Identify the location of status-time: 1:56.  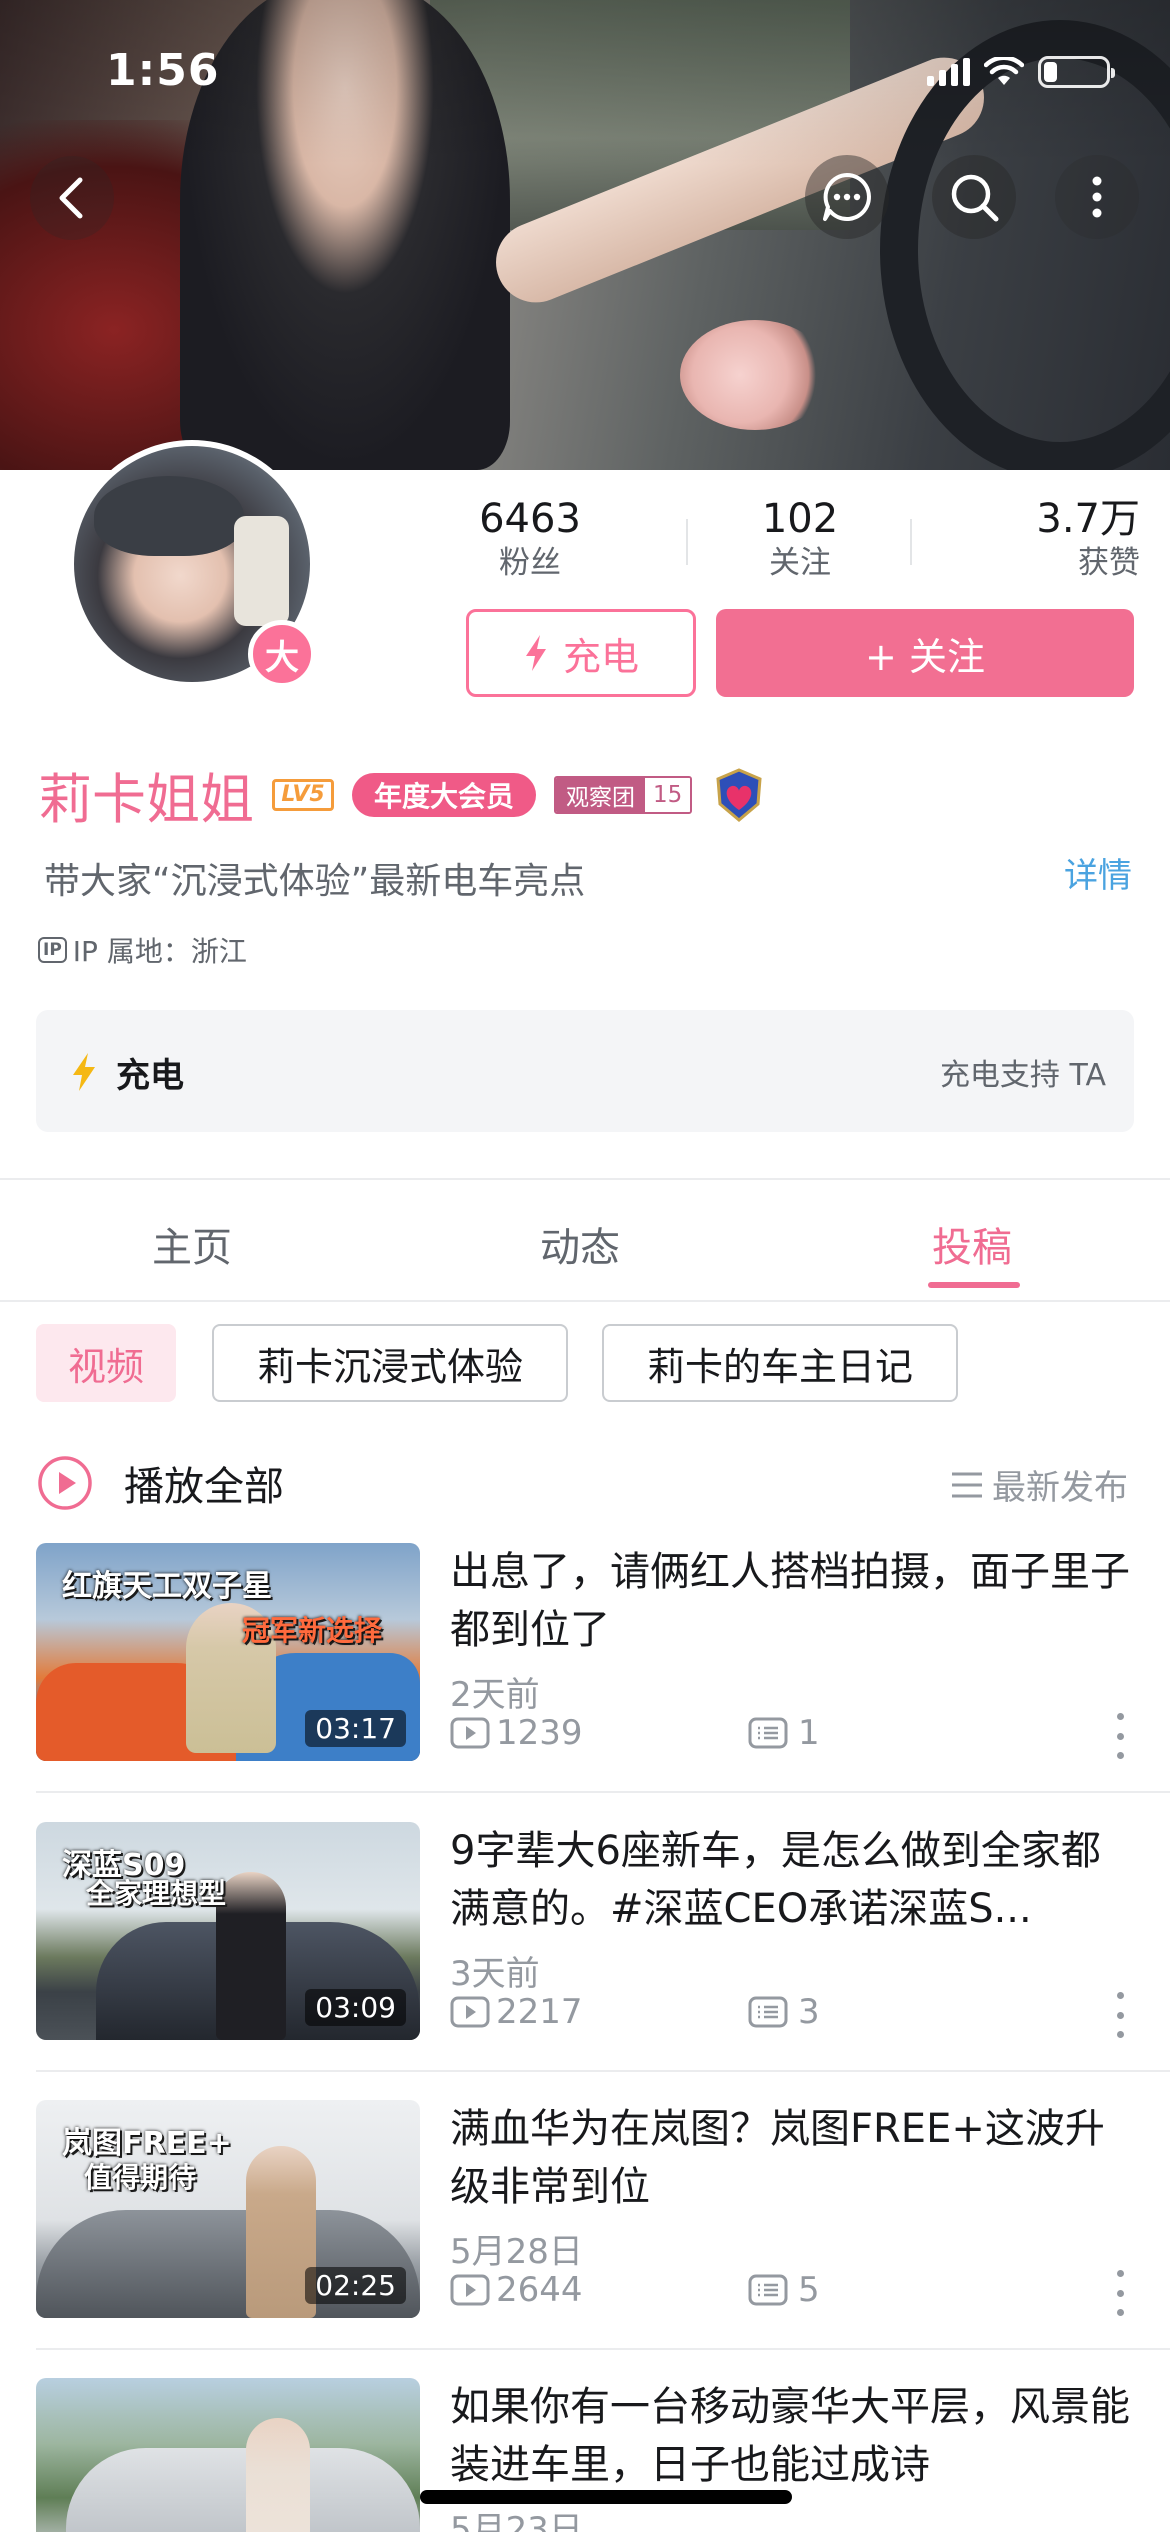
(163, 70).